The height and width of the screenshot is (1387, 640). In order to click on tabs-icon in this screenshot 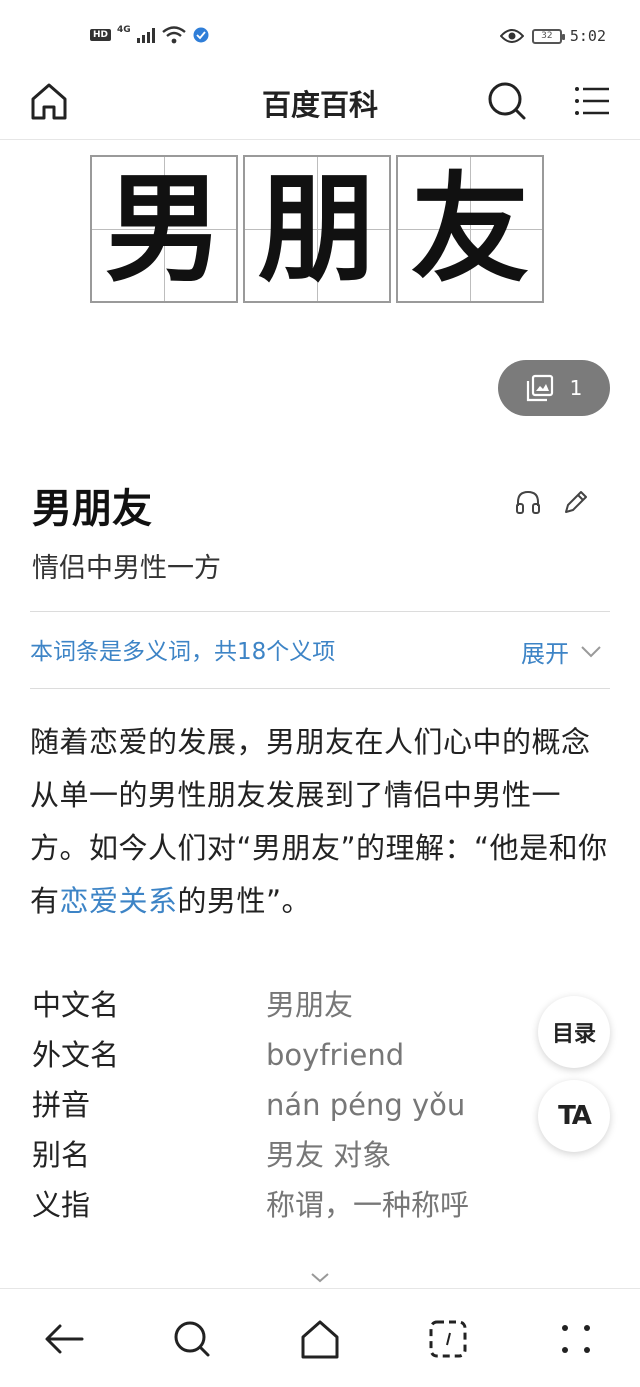, I will do `click(448, 1339)`.